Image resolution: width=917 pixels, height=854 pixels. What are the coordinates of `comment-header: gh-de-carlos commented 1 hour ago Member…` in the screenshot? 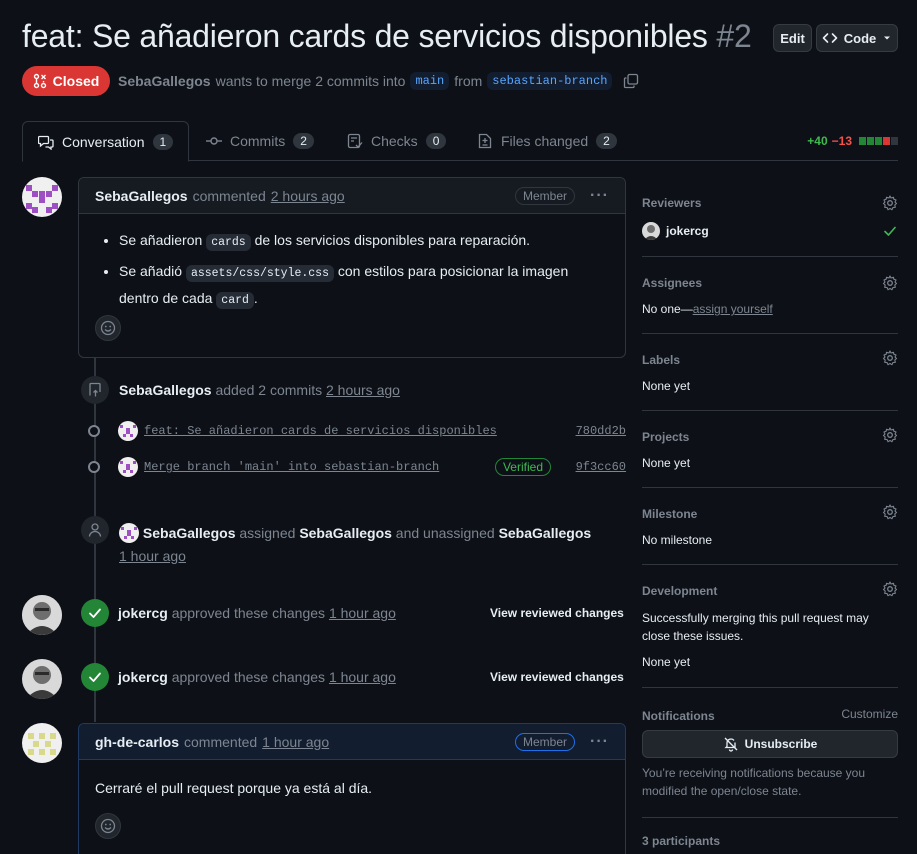 It's located at (352, 742).